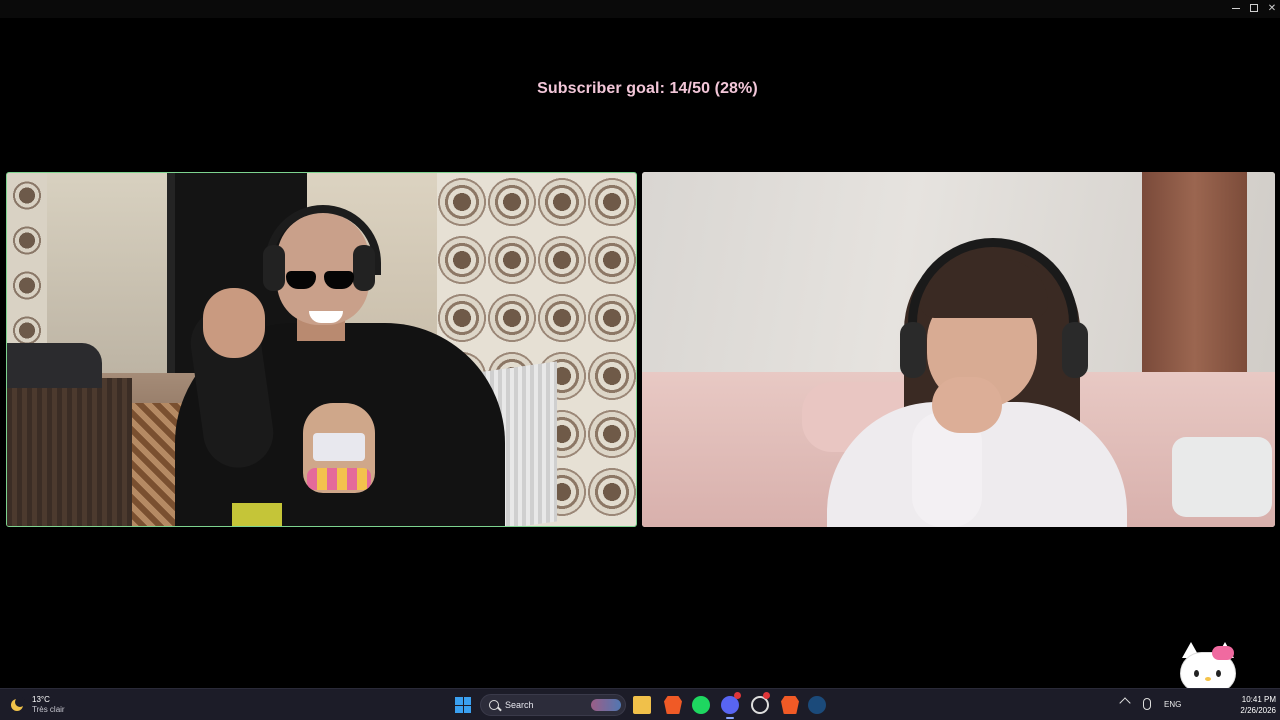  I want to click on close-button: ✕, so click(1271, 8).